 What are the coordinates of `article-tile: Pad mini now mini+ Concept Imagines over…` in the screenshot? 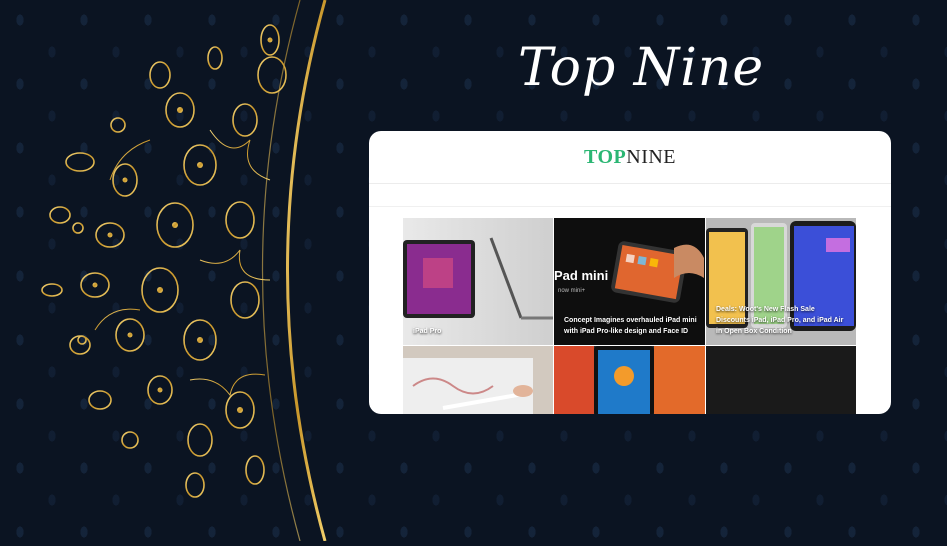 It's located at (629, 281).